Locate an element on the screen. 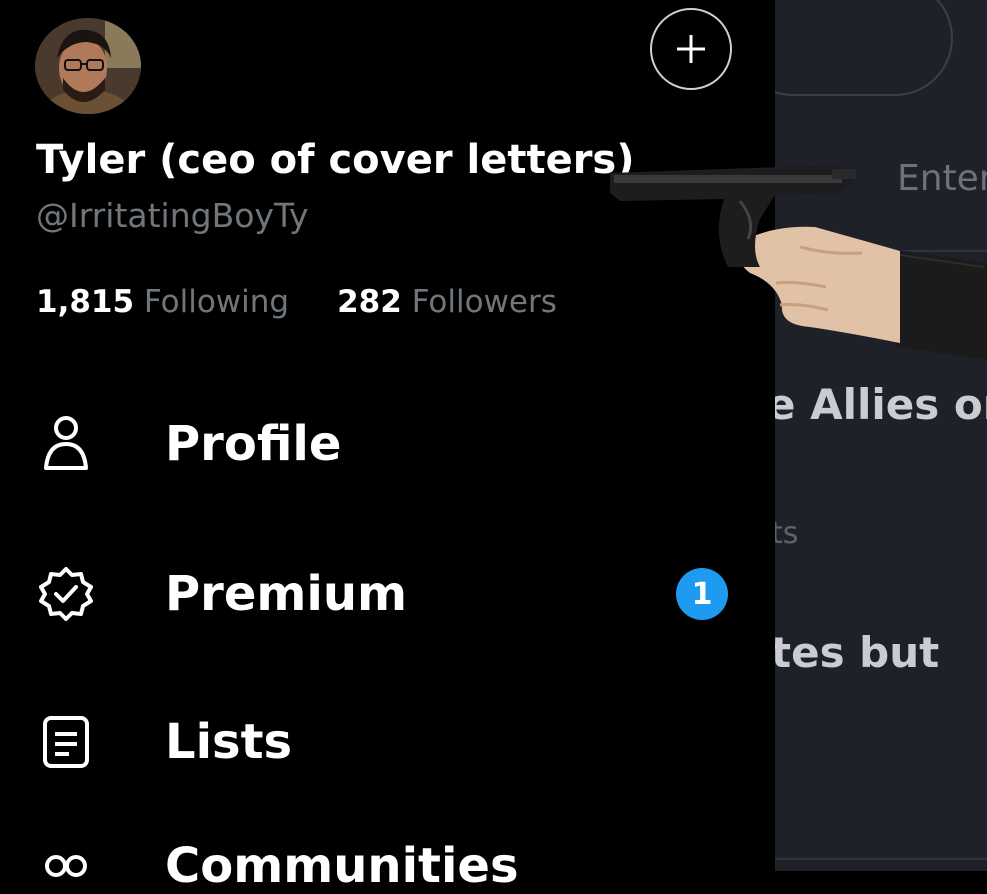  nav-label-profile: Profile is located at coordinates (253, 444).